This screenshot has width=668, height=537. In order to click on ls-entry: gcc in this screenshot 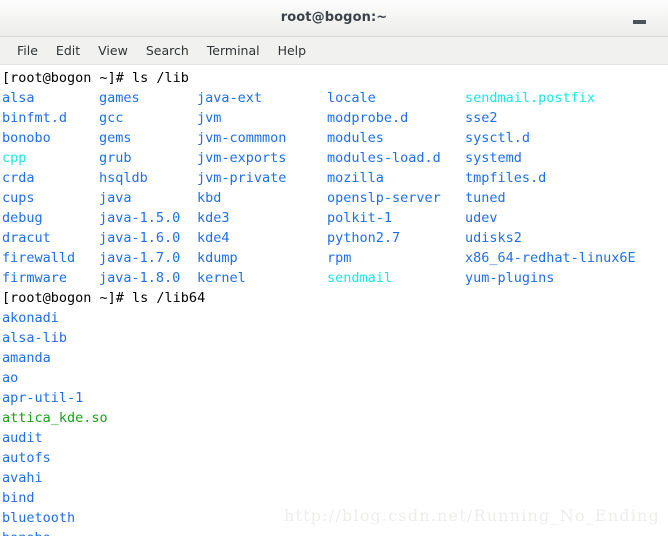, I will do `click(111, 118)`.